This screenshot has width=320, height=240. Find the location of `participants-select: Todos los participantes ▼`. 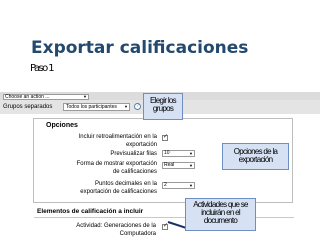

participants-select: Todos los participantes ▼ is located at coordinates (96, 107).